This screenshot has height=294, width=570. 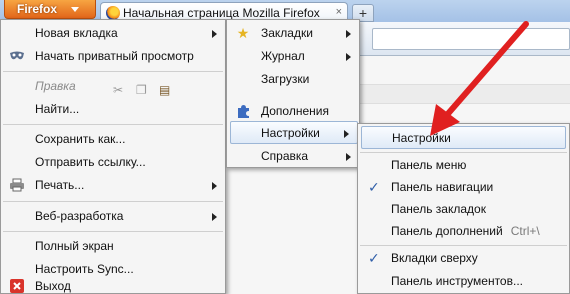 What do you see at coordinates (243, 33) in the screenshot?
I see `star-icon: ★` at bounding box center [243, 33].